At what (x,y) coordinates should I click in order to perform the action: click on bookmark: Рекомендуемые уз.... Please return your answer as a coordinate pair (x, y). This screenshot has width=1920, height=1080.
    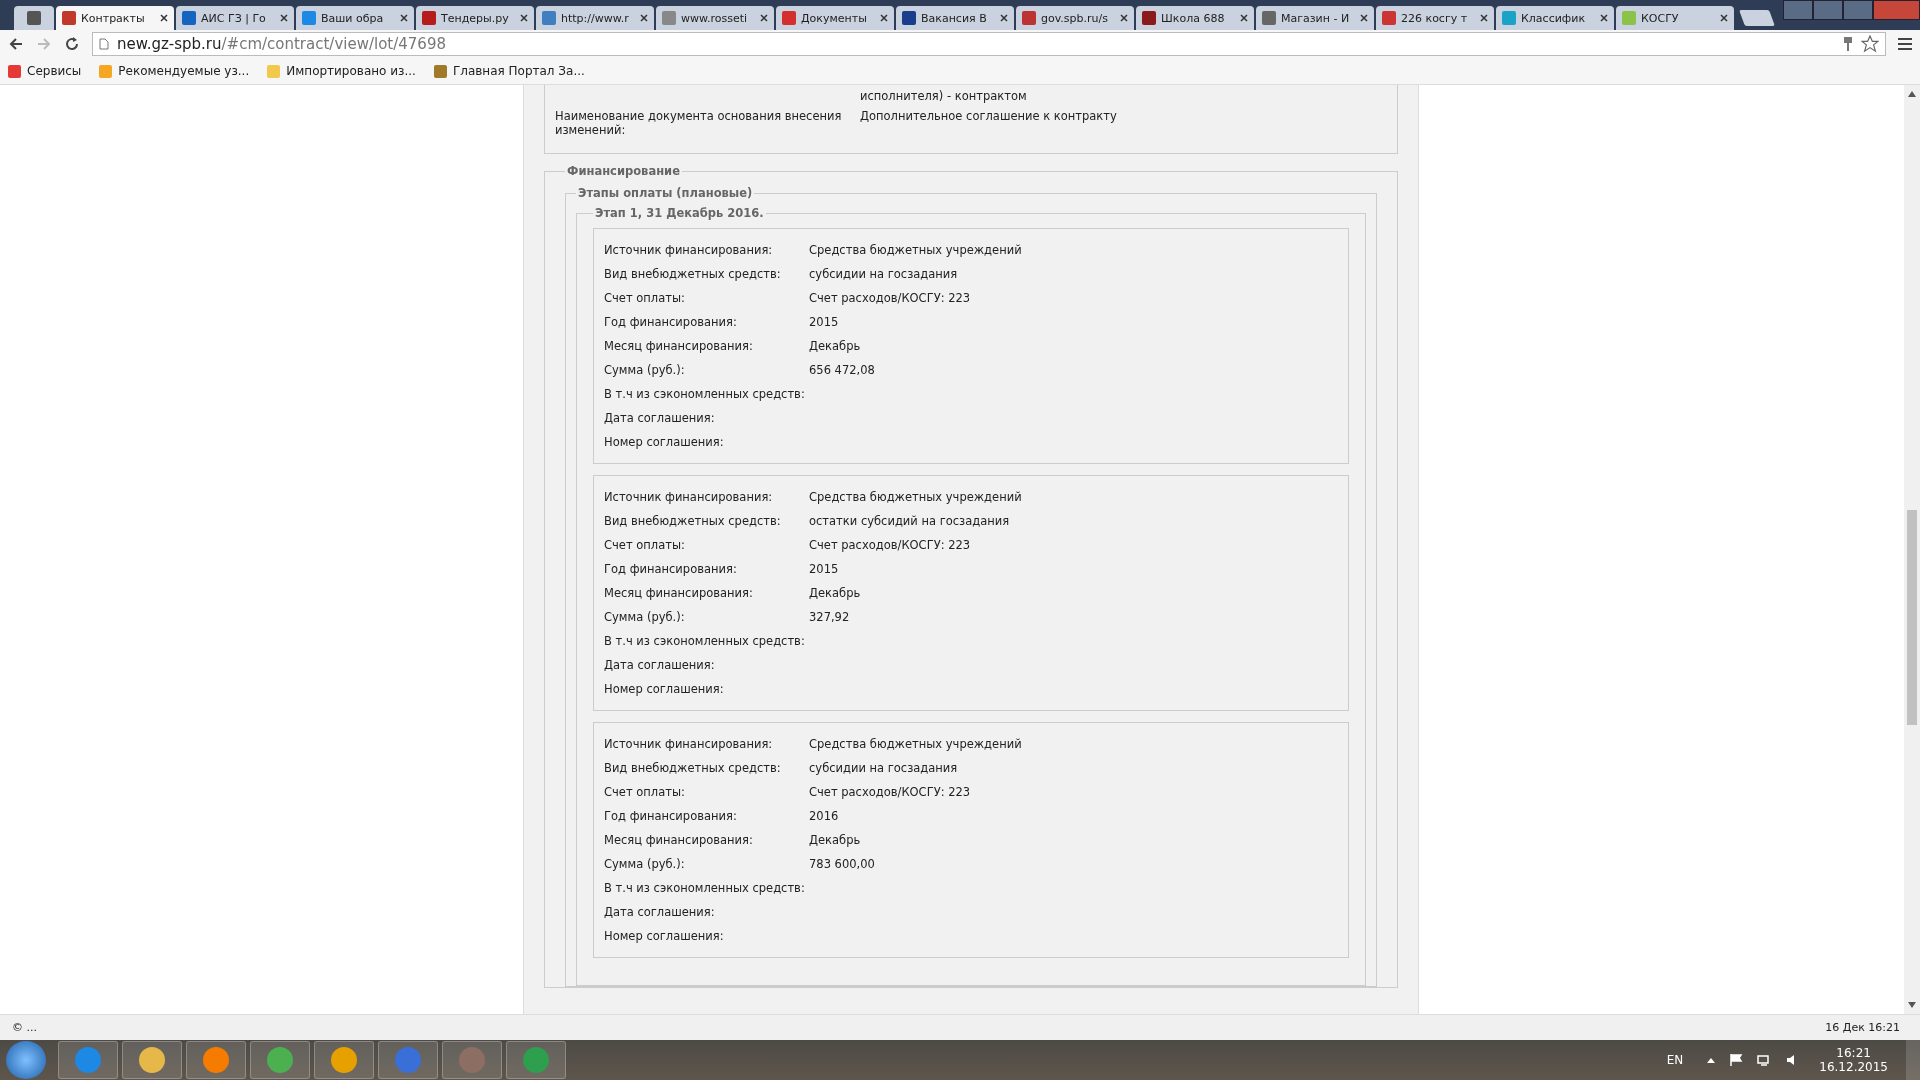
    Looking at the image, I should click on (174, 71).